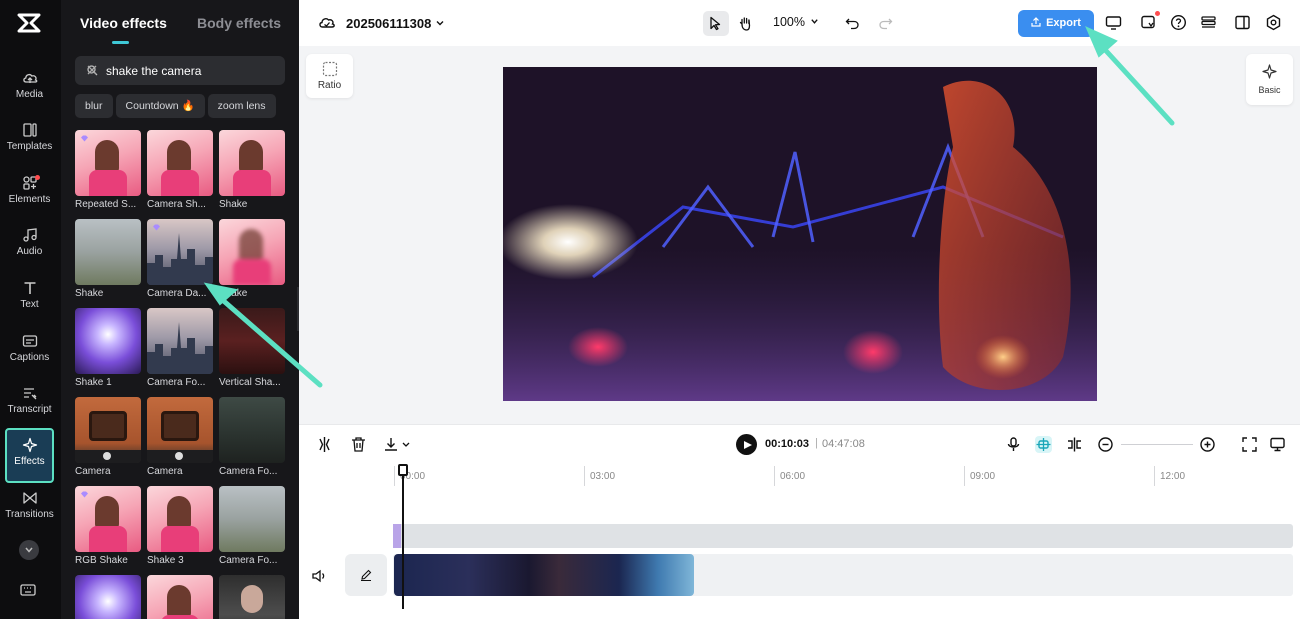  What do you see at coordinates (853, 23) in the screenshot?
I see `undo-button` at bounding box center [853, 23].